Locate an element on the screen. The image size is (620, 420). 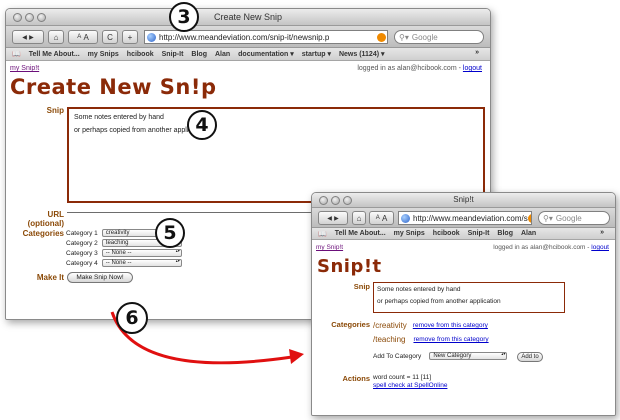
flow-arrow-head is located at coordinates (296, 356).